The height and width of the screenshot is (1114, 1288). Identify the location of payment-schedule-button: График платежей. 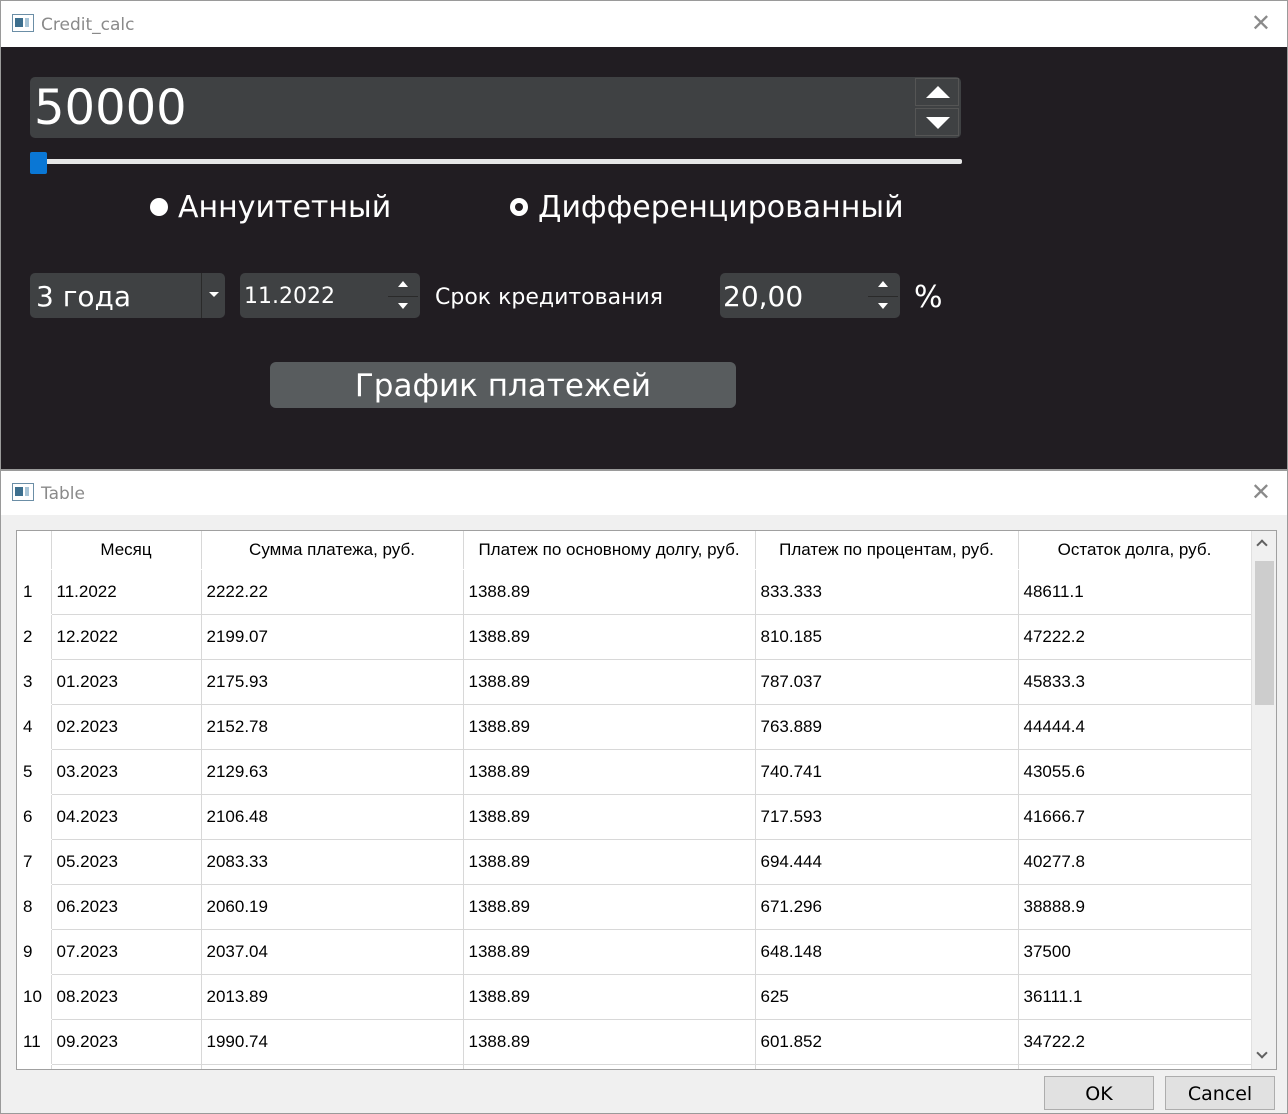
(503, 385).